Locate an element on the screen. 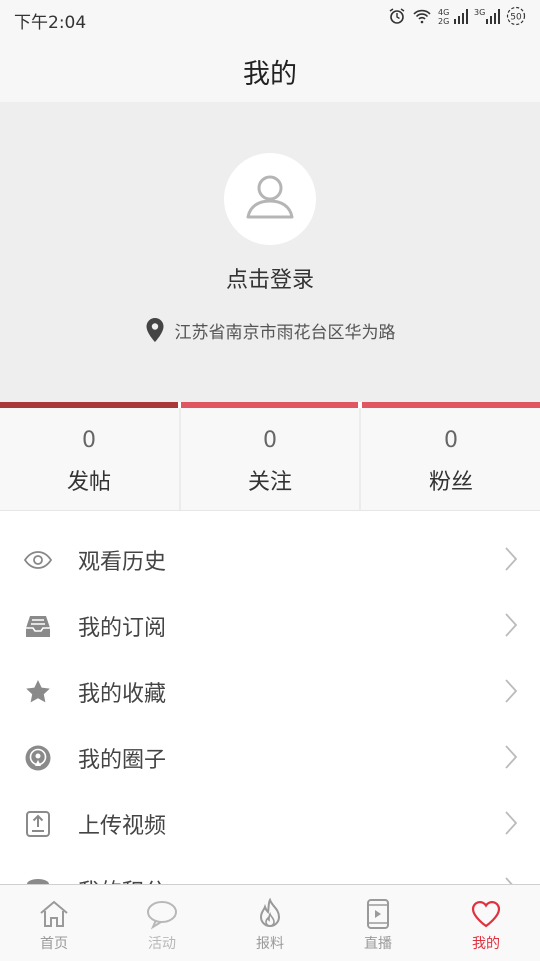 The image size is (540, 961). menu-label: 我的收藏 is located at coordinates (122, 694).